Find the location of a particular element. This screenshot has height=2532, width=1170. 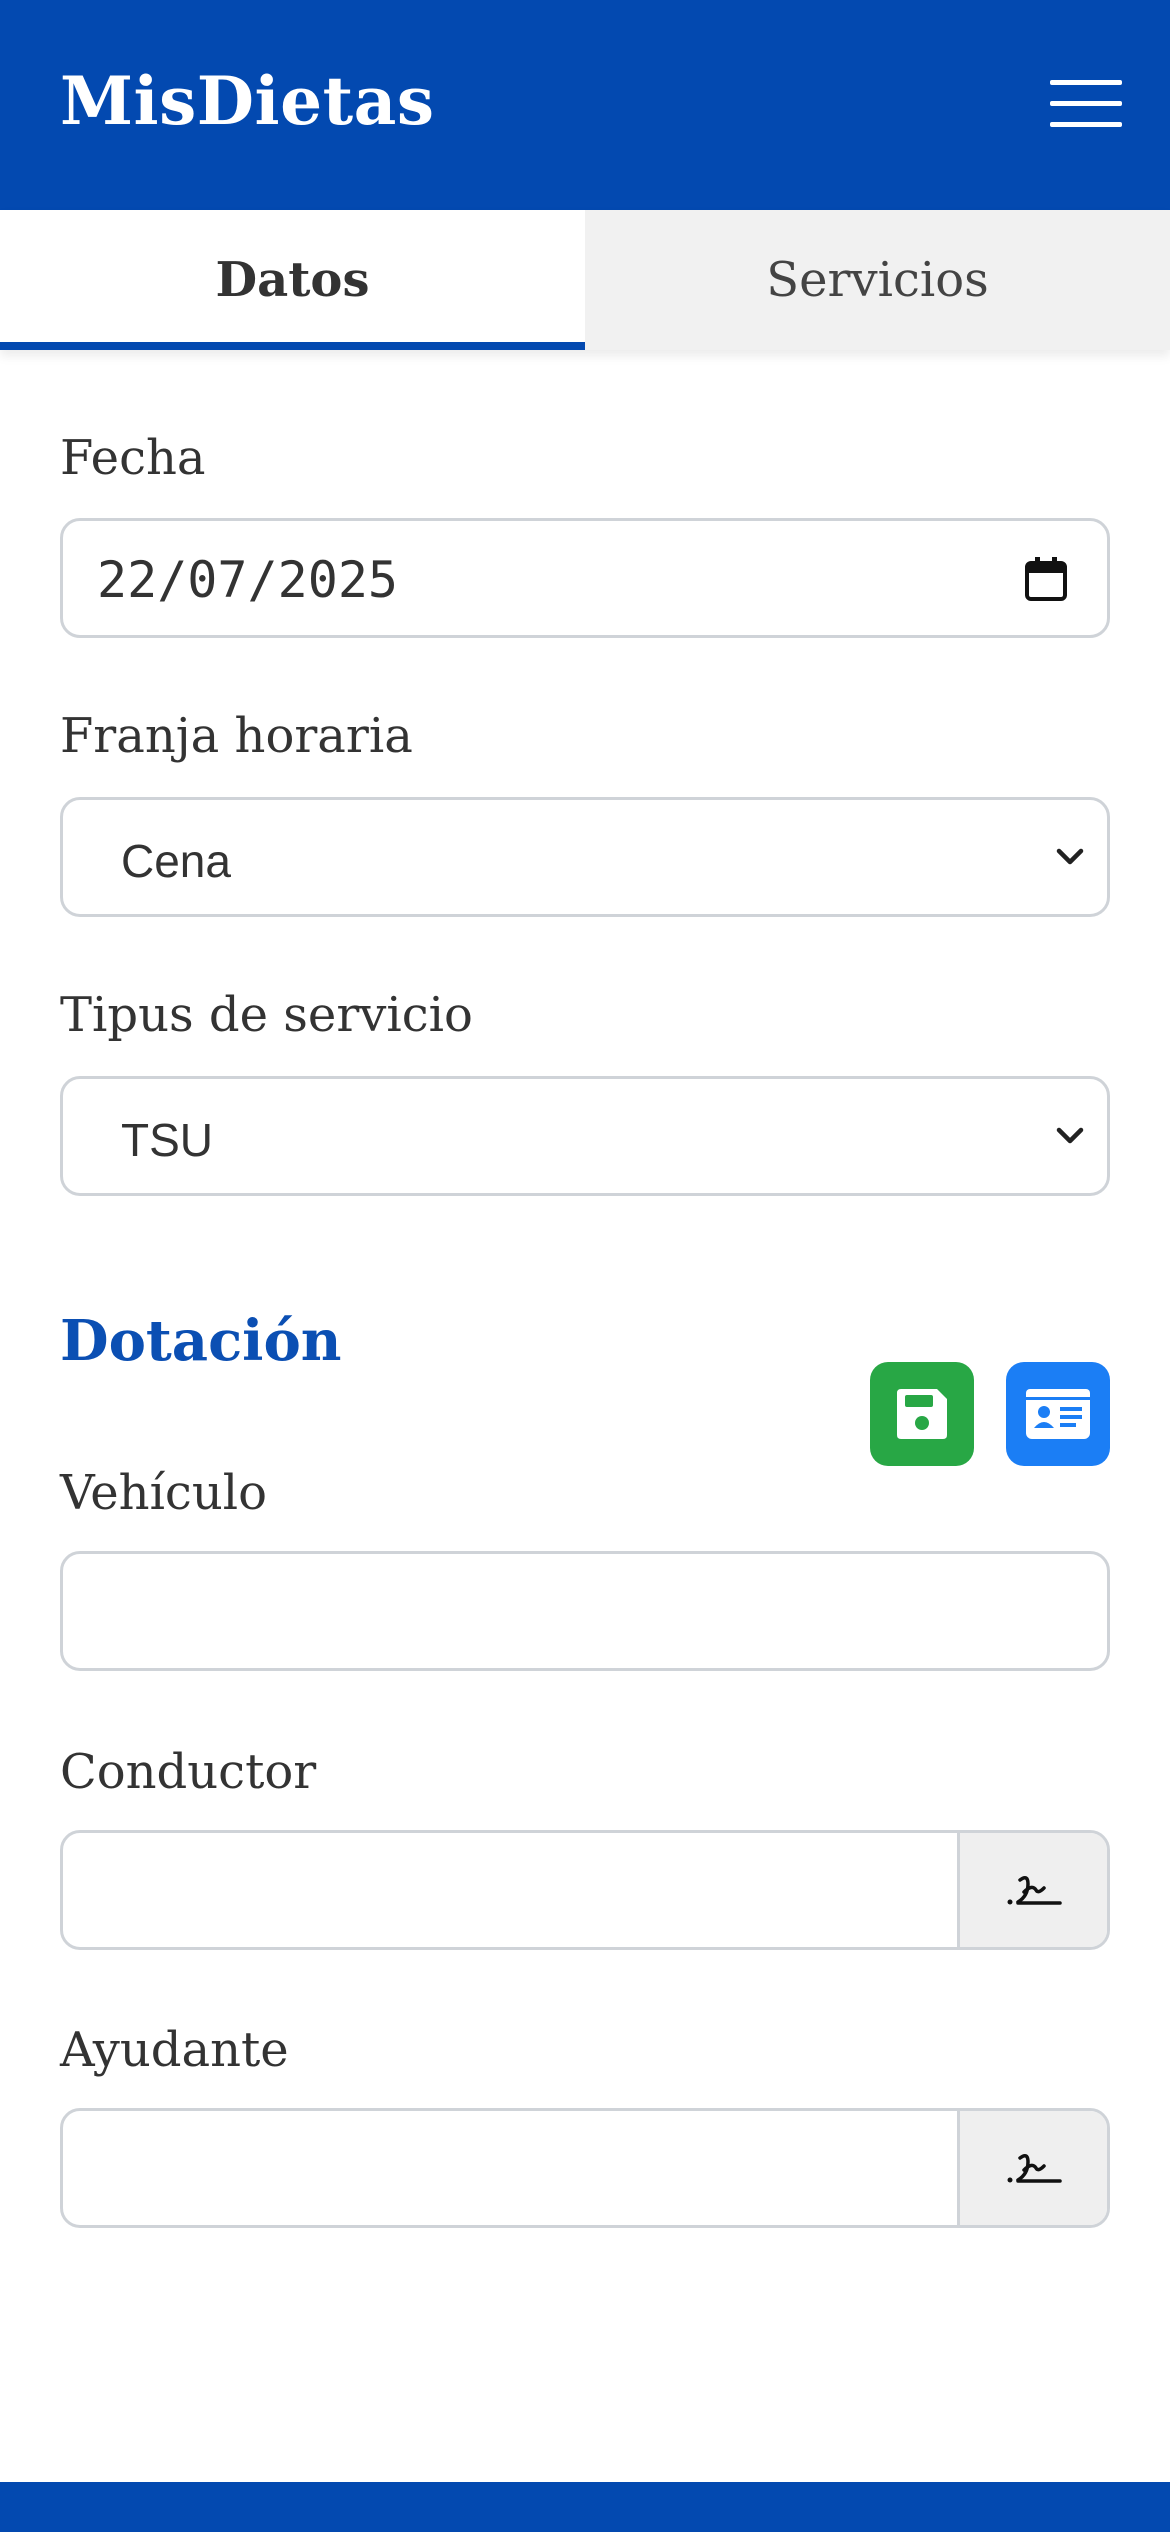

fecha-label: Fecha is located at coordinates (133, 458).